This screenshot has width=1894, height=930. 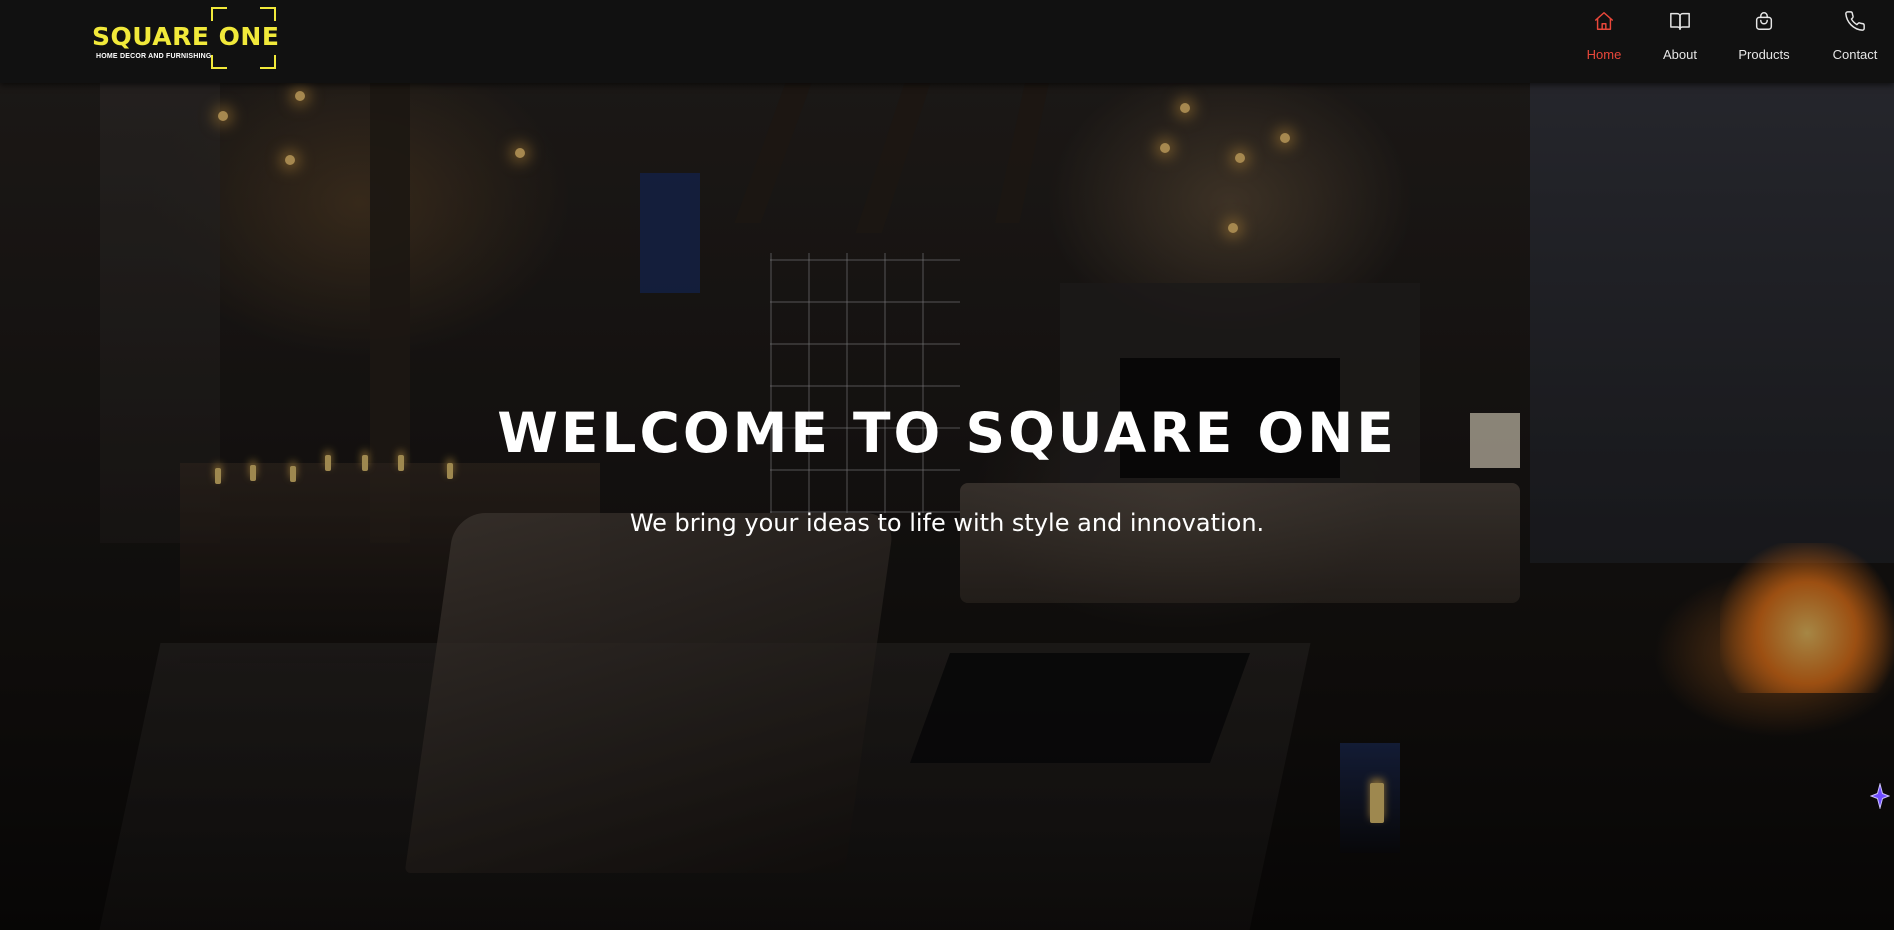 What do you see at coordinates (1855, 40) in the screenshot?
I see `nav-item-contact: Contact` at bounding box center [1855, 40].